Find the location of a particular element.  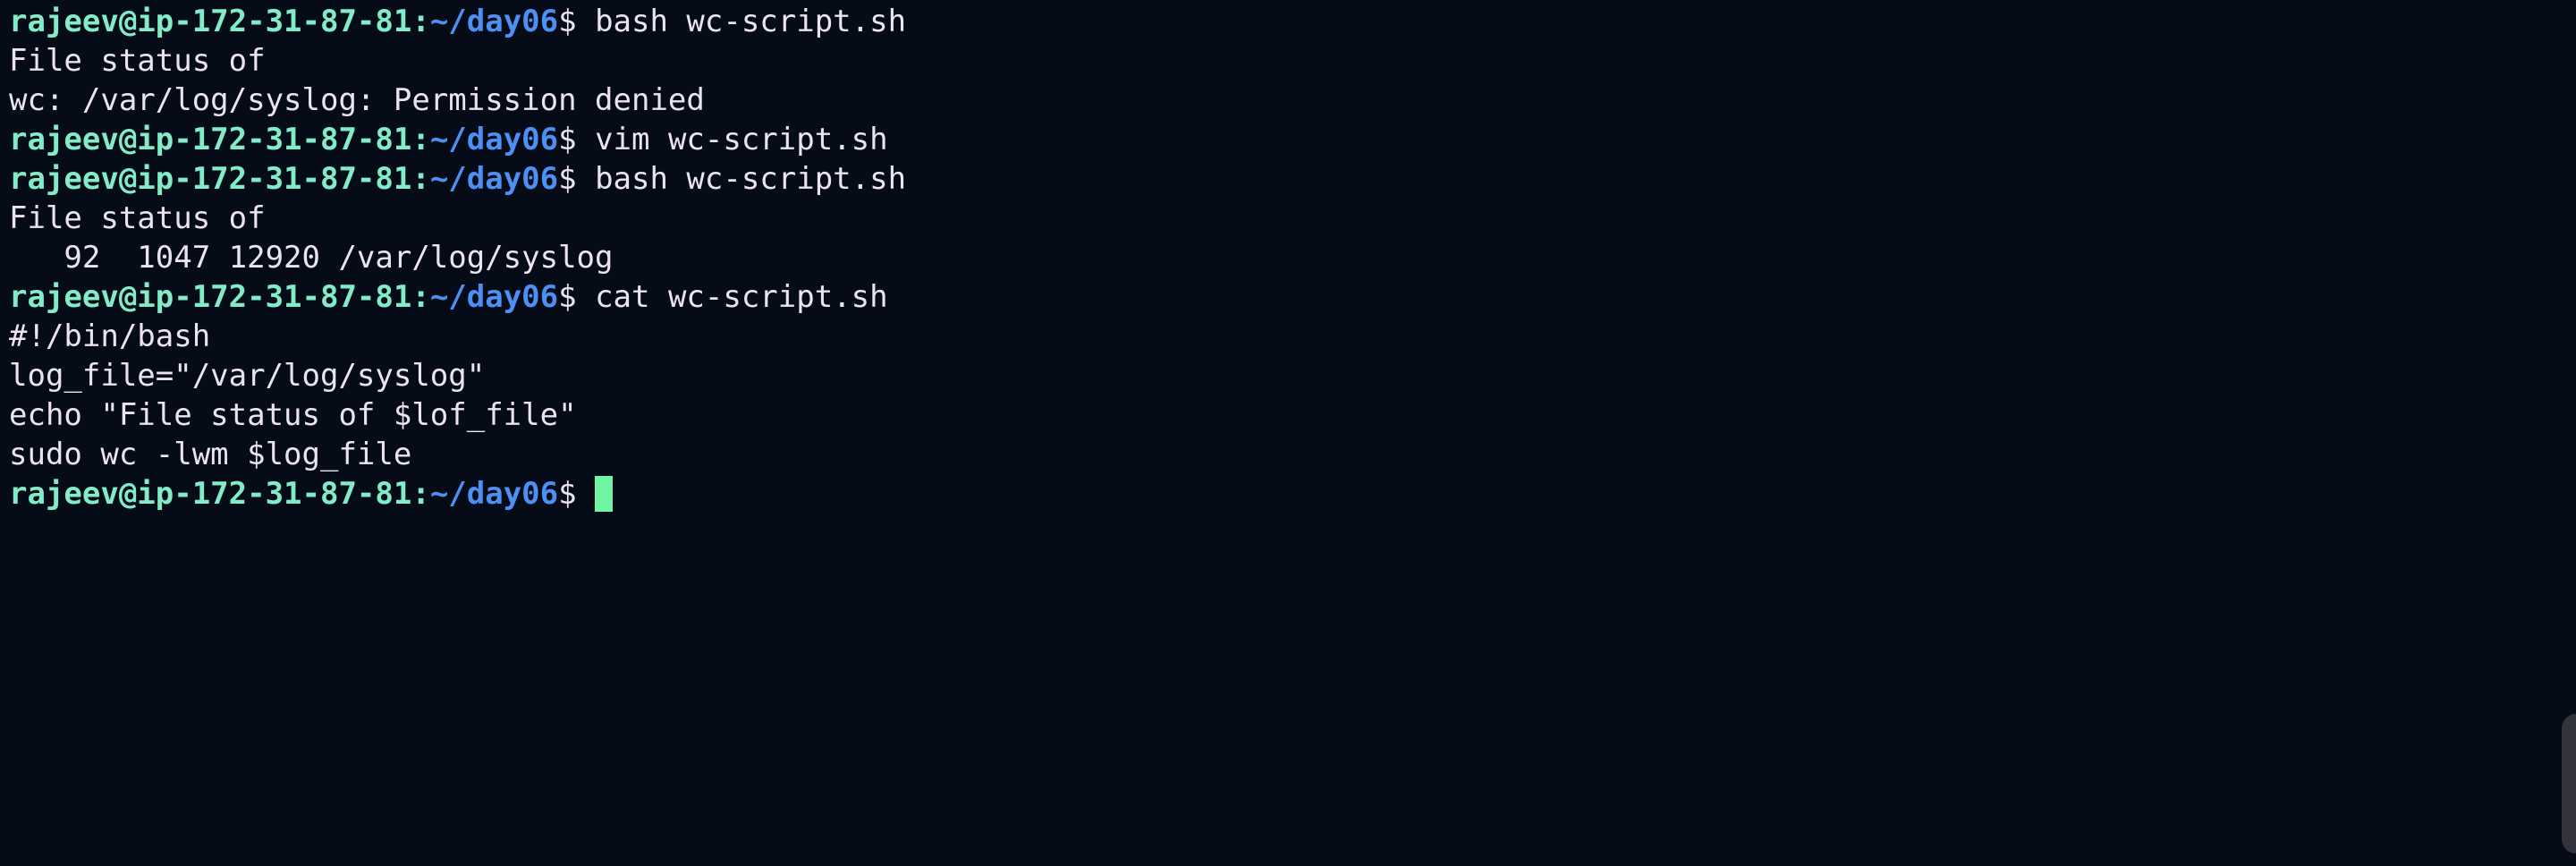

output-text: log_file="/var/log/syslog" is located at coordinates (247, 376).